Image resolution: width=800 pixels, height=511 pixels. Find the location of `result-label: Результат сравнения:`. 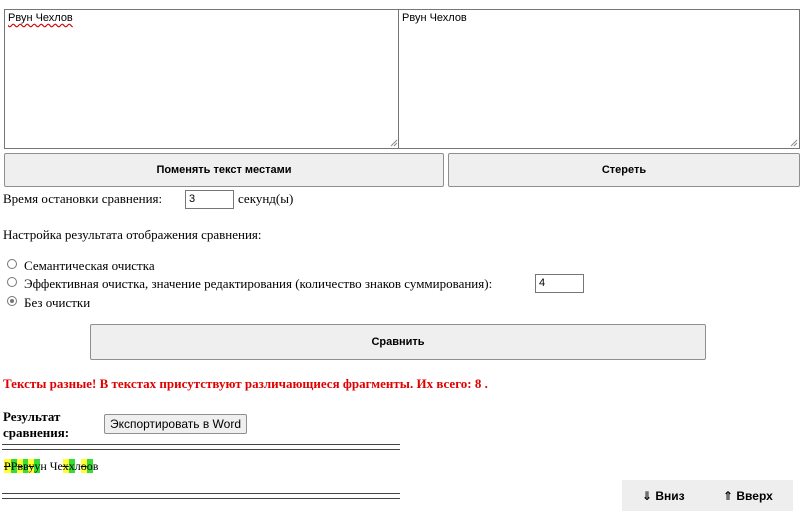

result-label: Результат сравнения: is located at coordinates (36, 425).